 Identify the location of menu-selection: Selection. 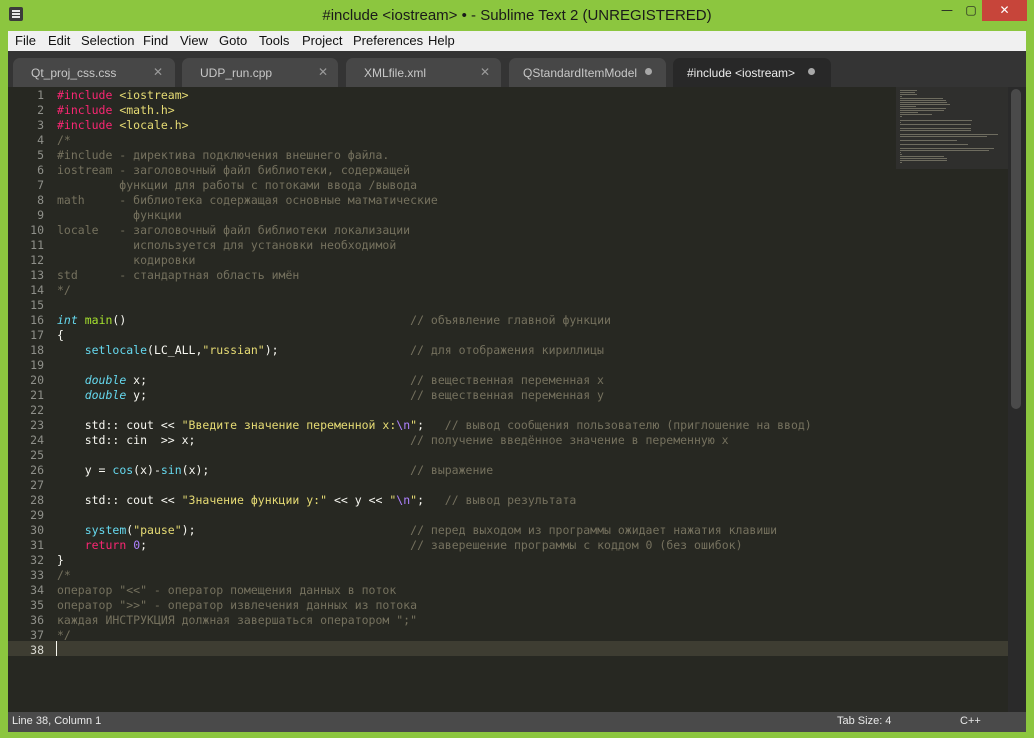
(107, 40).